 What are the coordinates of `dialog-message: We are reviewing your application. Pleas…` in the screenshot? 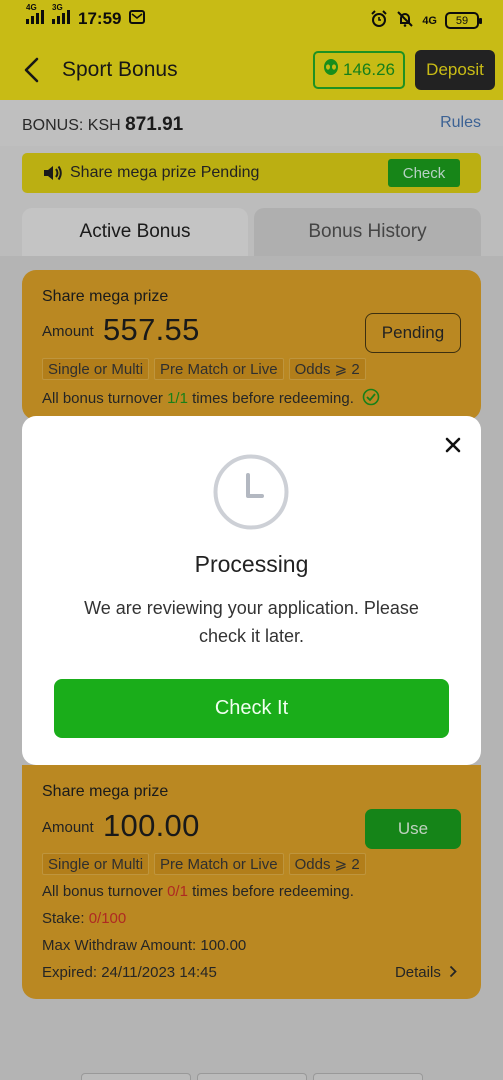 It's located at (251, 622).